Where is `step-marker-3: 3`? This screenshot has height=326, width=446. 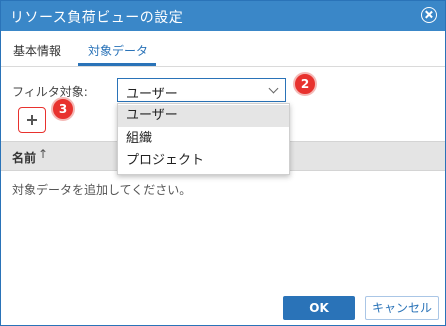
step-marker-3: 3 is located at coordinates (63, 109).